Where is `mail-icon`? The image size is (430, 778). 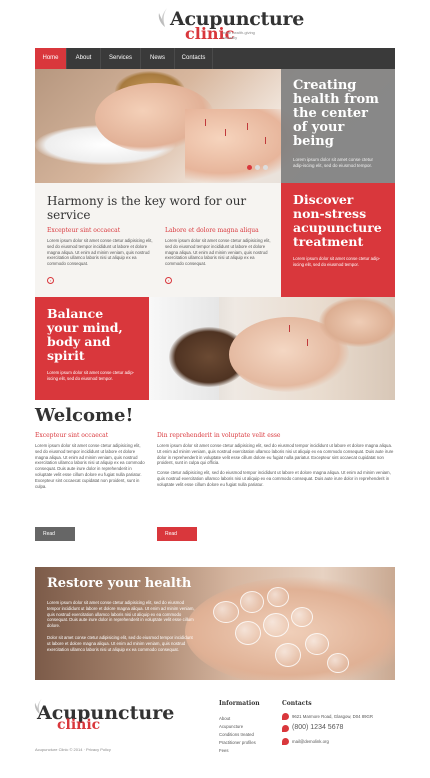 mail-icon is located at coordinates (285, 741).